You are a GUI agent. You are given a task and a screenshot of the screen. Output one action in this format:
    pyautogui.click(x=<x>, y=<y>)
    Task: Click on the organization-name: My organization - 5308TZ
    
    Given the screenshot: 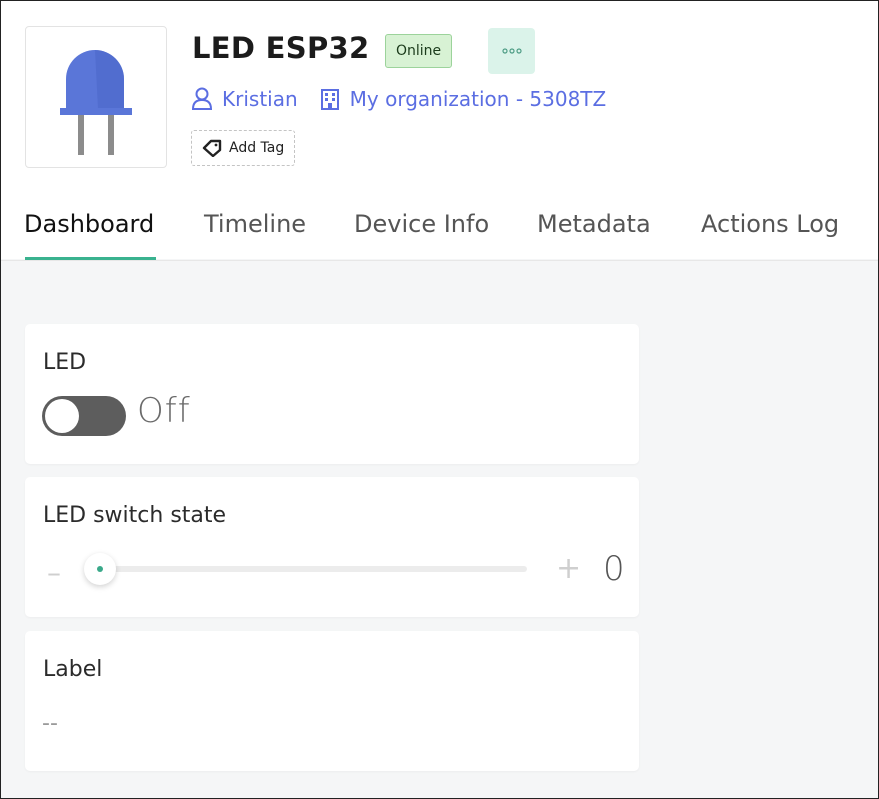 What is the action you would take?
    pyautogui.click(x=478, y=99)
    